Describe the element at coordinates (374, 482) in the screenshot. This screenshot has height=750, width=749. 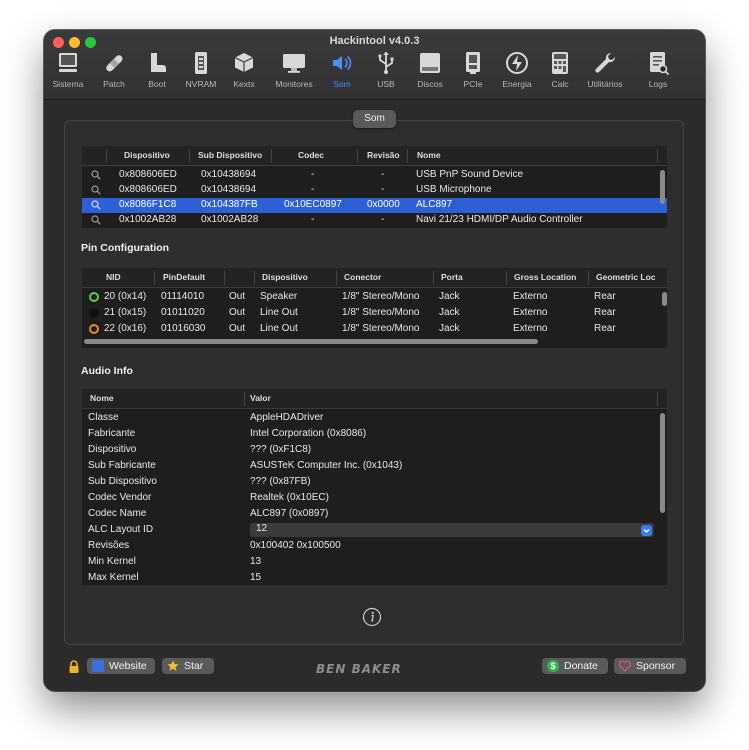
I see `info-row-sub-dispositivo: Sub Dispositivo??? (0x87FB)` at that location.